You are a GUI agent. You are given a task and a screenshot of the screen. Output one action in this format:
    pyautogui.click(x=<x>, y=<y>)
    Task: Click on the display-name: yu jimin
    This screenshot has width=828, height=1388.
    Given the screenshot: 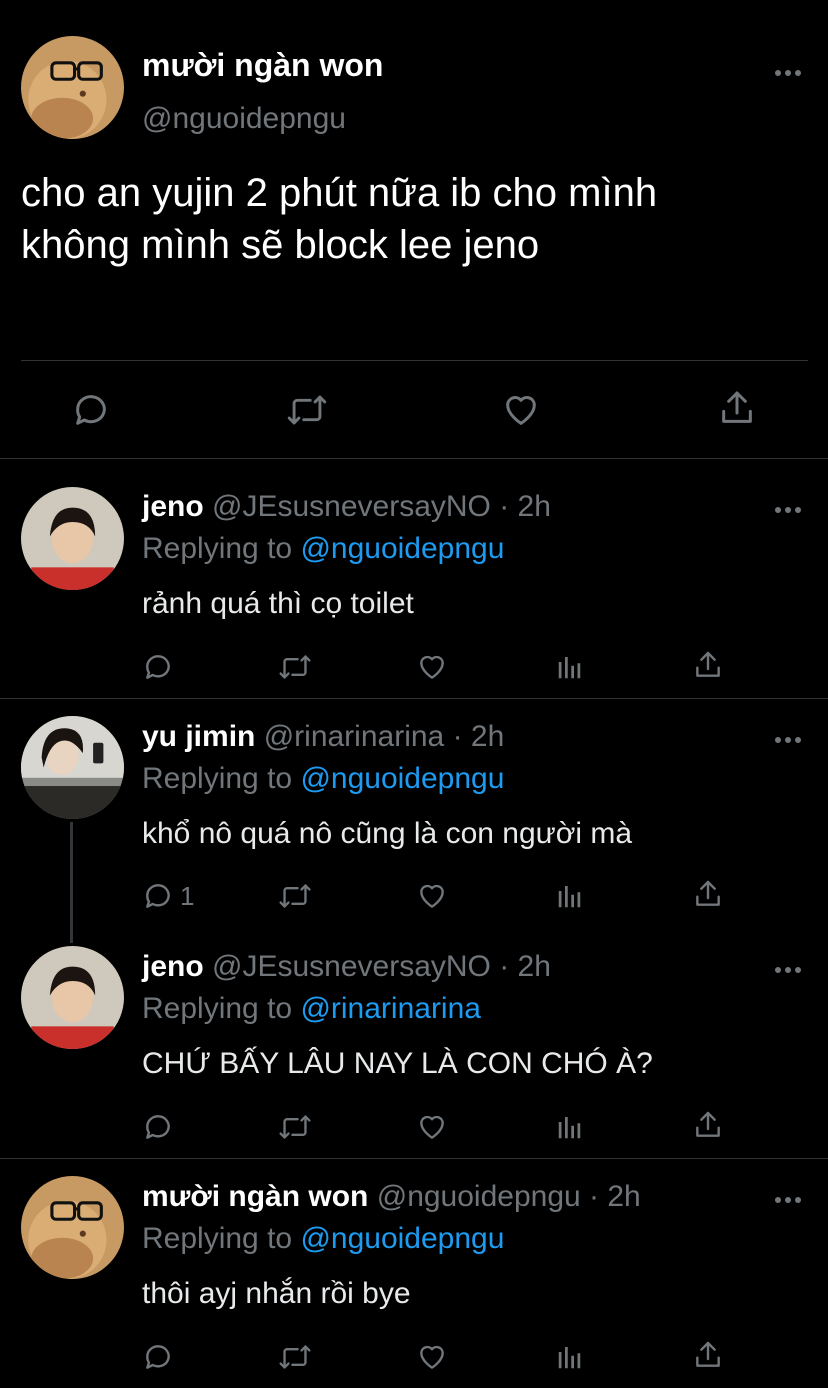 What is the action you would take?
    pyautogui.click(x=198, y=736)
    